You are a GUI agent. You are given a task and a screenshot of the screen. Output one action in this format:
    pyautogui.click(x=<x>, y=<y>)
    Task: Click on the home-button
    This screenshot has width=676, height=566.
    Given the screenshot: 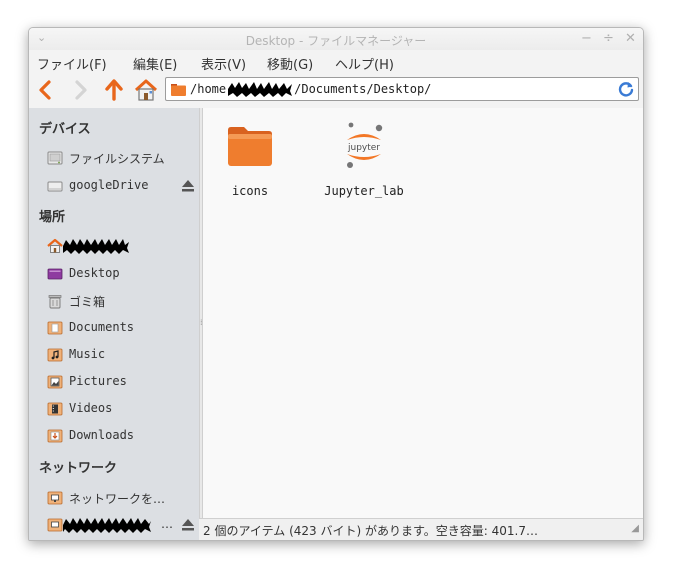 What is the action you would take?
    pyautogui.click(x=146, y=90)
    